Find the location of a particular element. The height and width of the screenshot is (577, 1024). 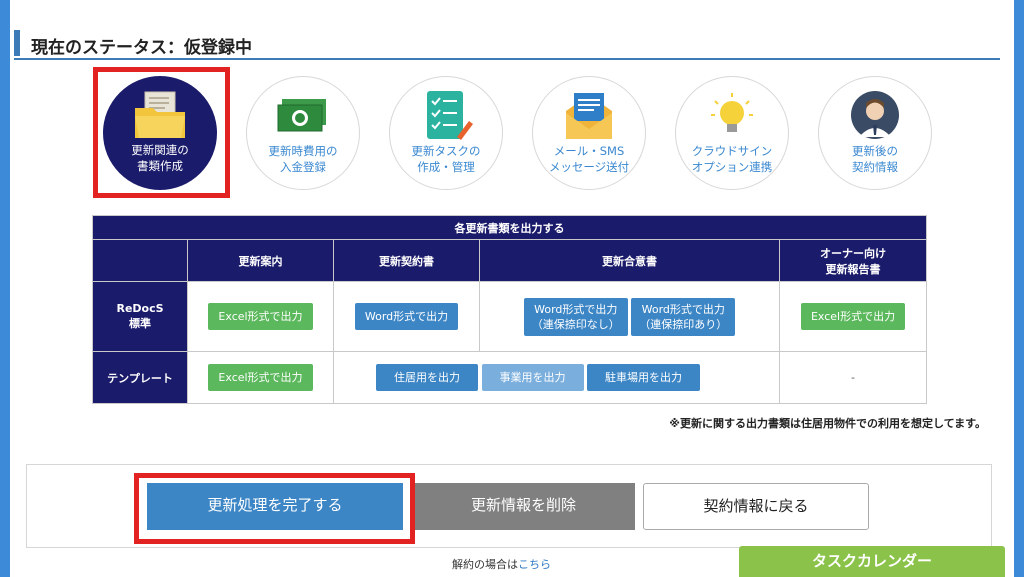

table-cell: Word形式で出力 is located at coordinates (406, 316).